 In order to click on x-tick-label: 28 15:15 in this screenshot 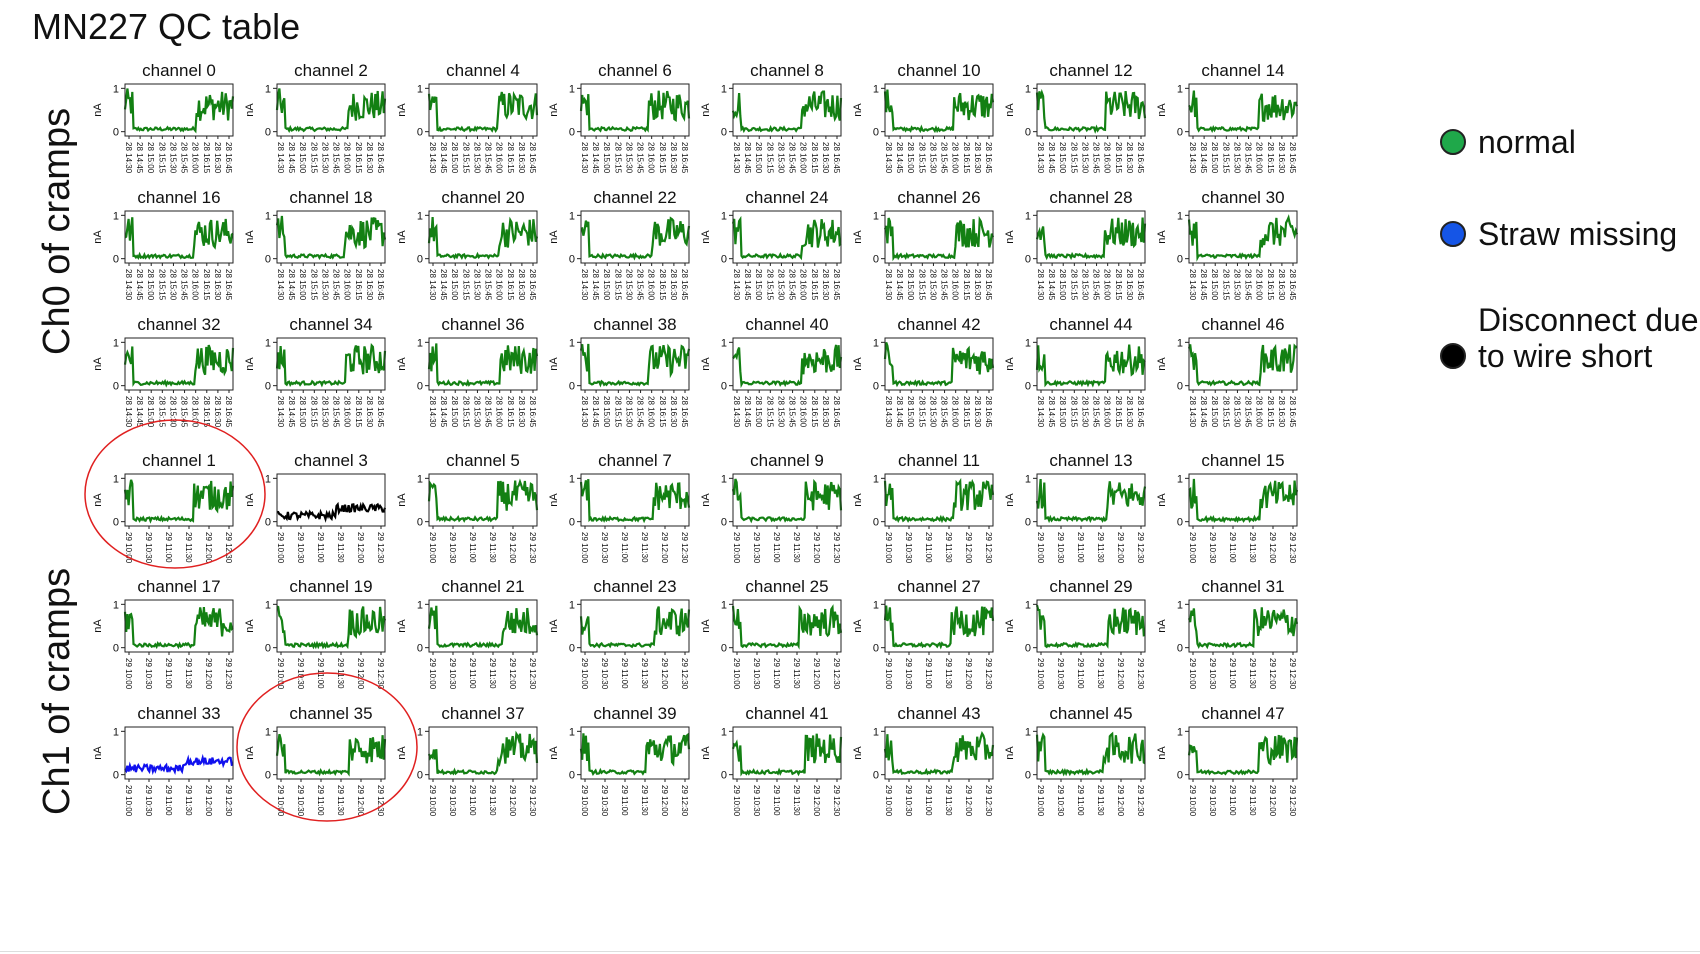, I will do `click(1225, 285)`.